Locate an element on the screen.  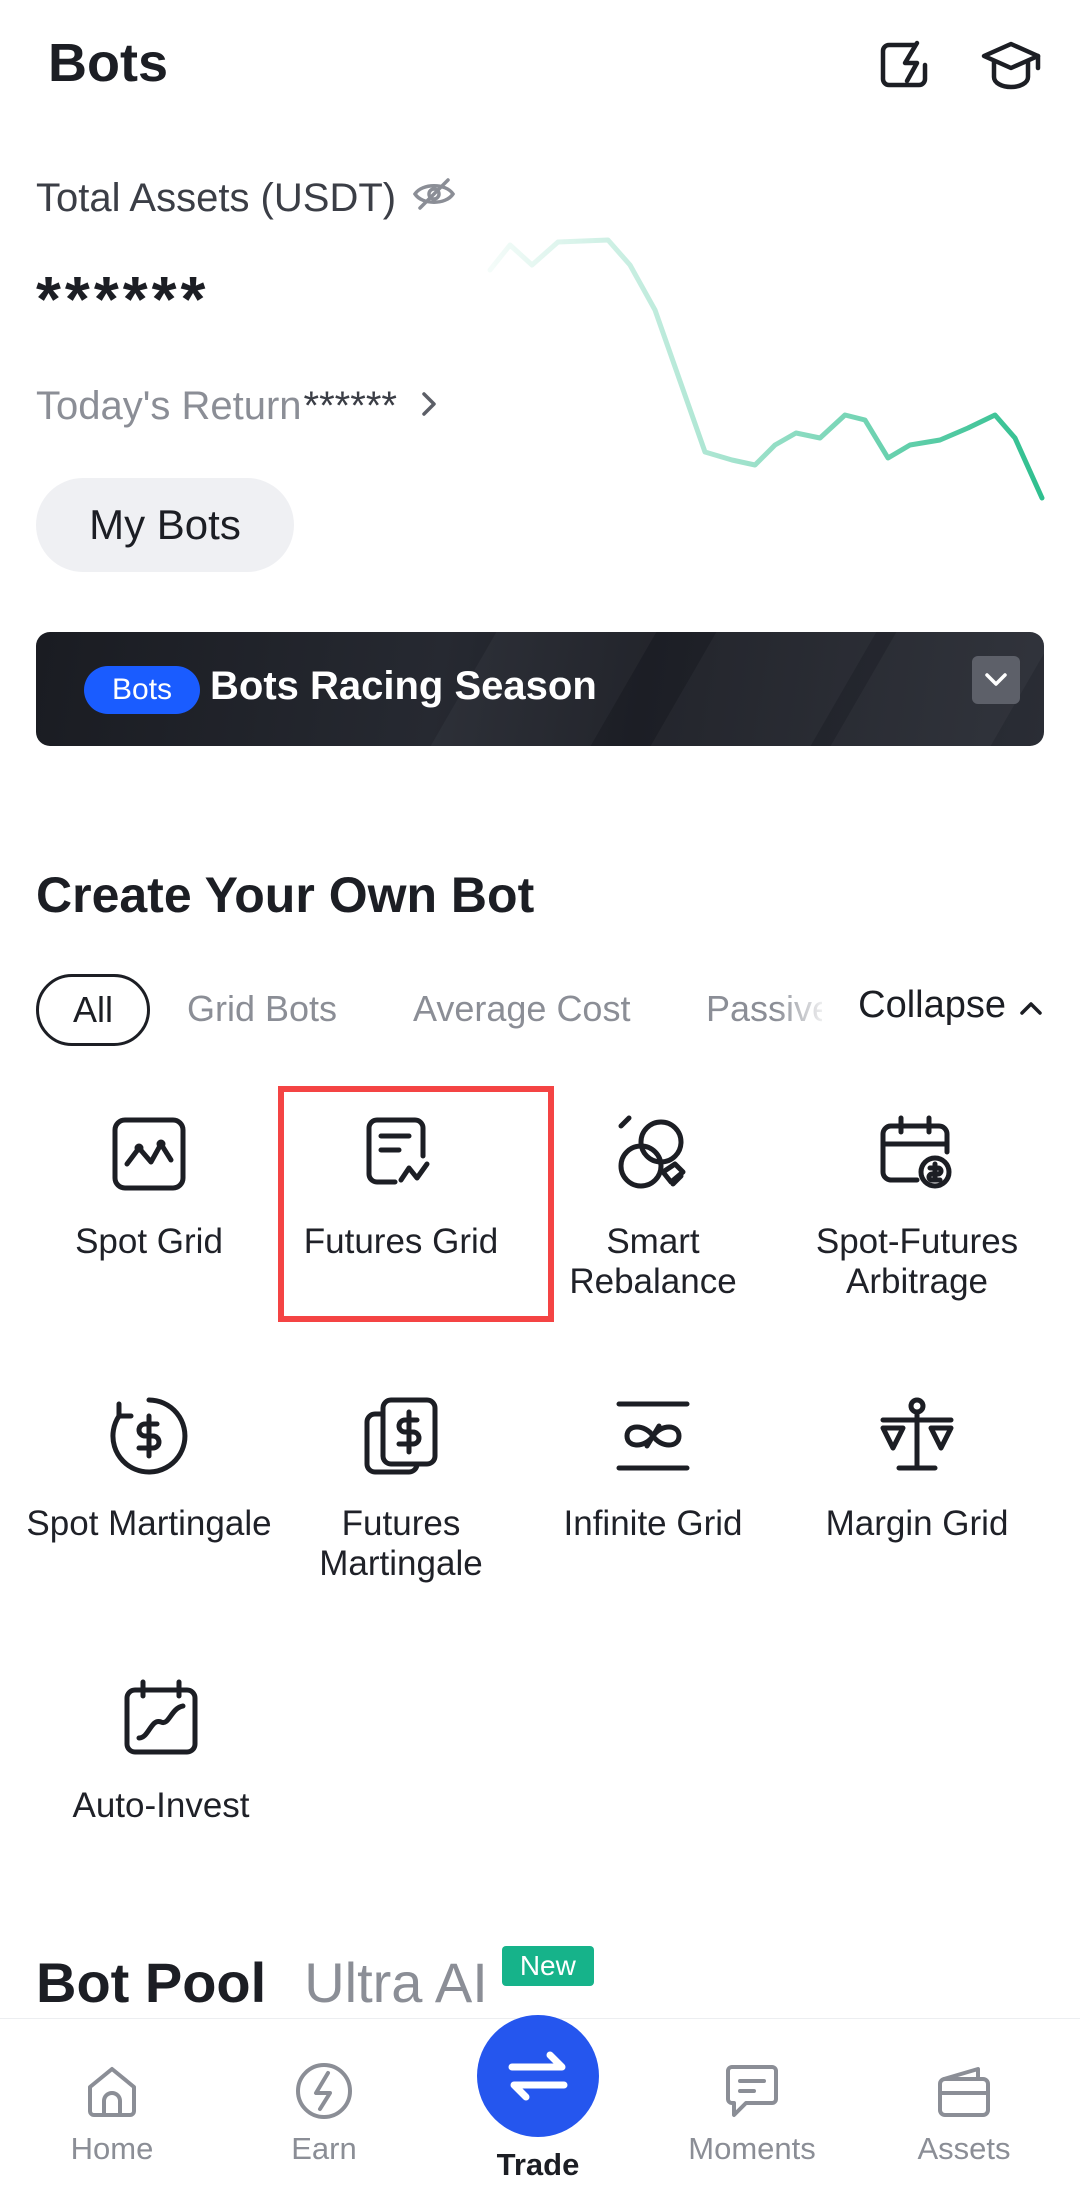
bot-spot-grid: Spot Grid is located at coordinates (149, 1187).